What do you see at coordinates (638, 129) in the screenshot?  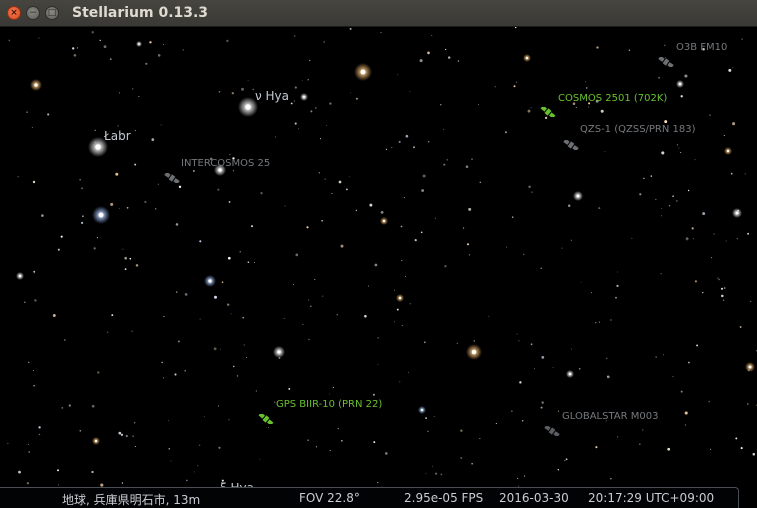 I see `satellite-label-qzs: QZS-1 (QZSS/PRN 183)` at bounding box center [638, 129].